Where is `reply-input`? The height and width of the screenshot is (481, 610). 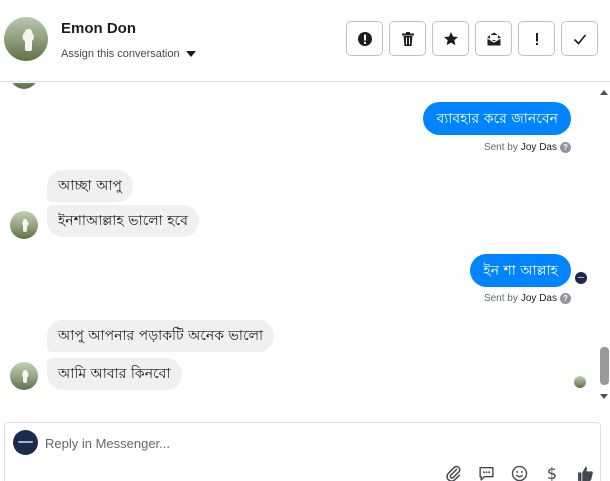 reply-input is located at coordinates (305, 443).